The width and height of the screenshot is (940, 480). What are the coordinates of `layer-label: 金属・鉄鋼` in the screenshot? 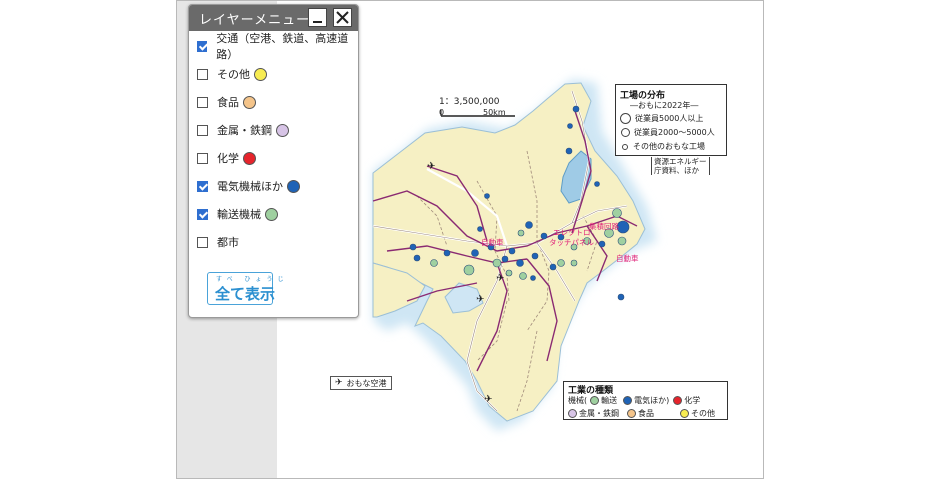 It's located at (244, 130).